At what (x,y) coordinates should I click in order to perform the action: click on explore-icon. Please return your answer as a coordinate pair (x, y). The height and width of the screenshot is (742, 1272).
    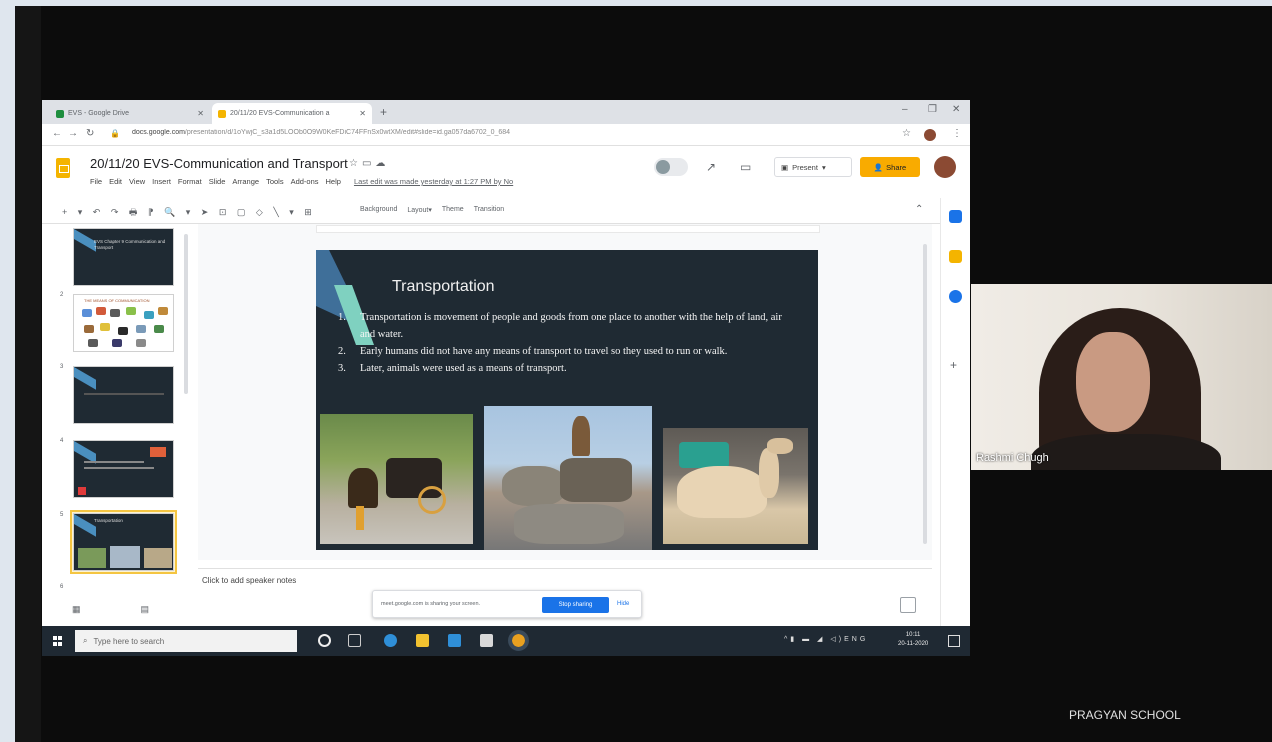
    Looking at the image, I should click on (908, 605).